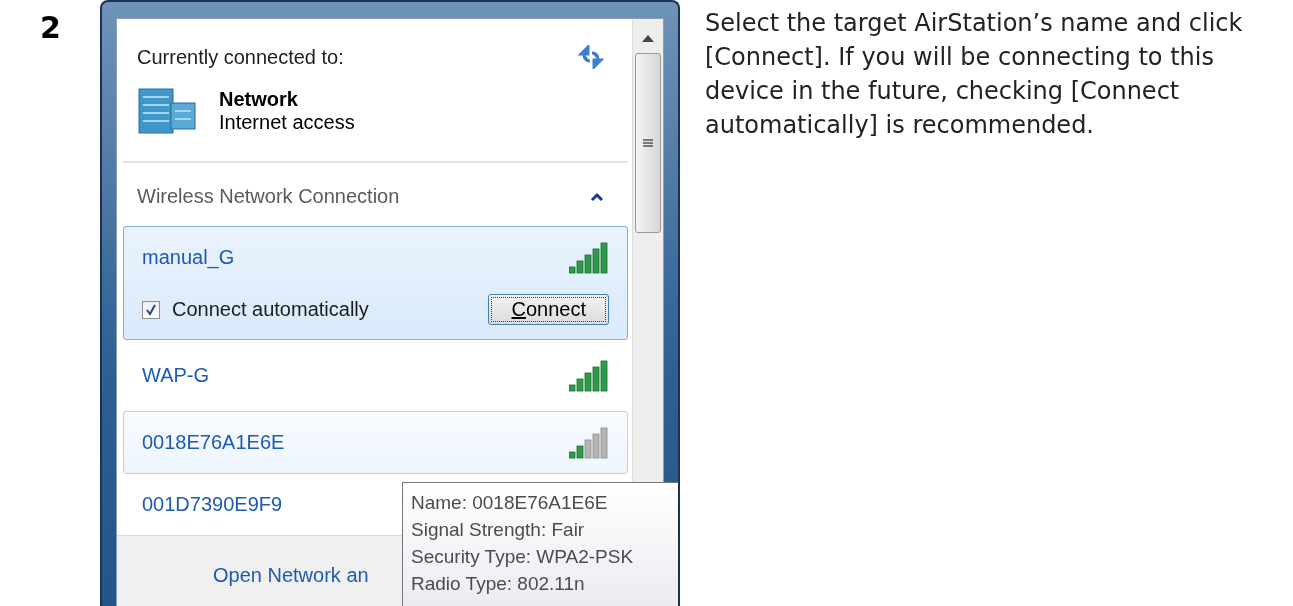  I want to click on tooltip-line: Signal Strength: Fair, so click(498, 530).